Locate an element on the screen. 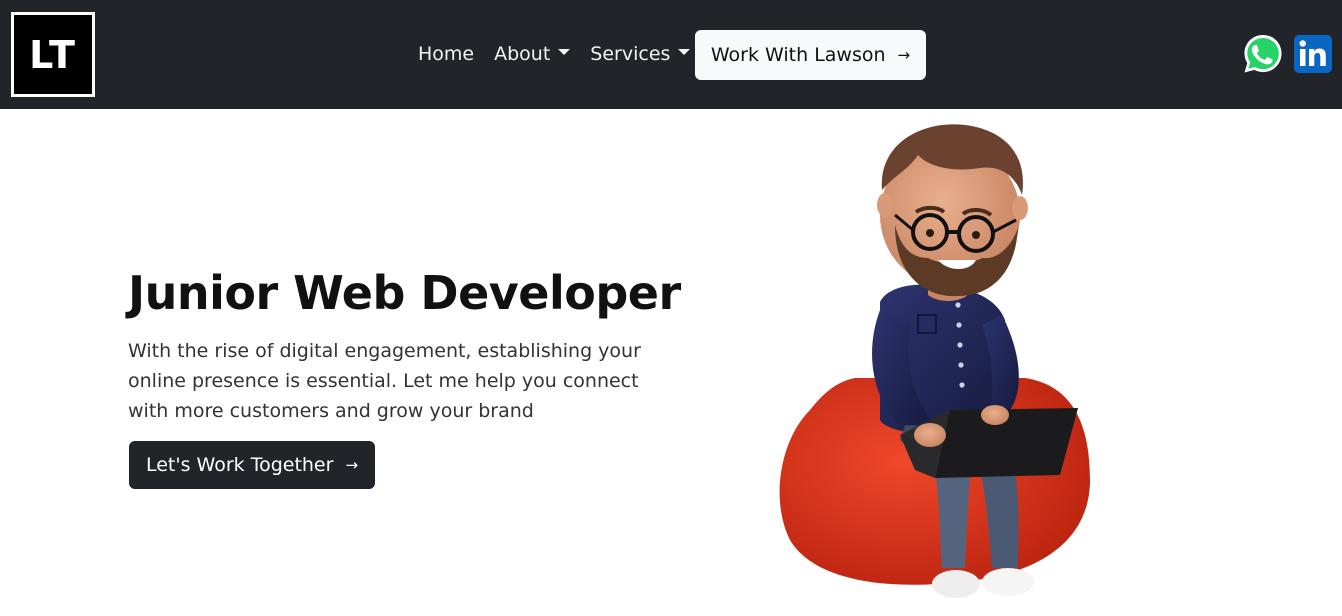  nav-item-label: Home is located at coordinates (446, 54).